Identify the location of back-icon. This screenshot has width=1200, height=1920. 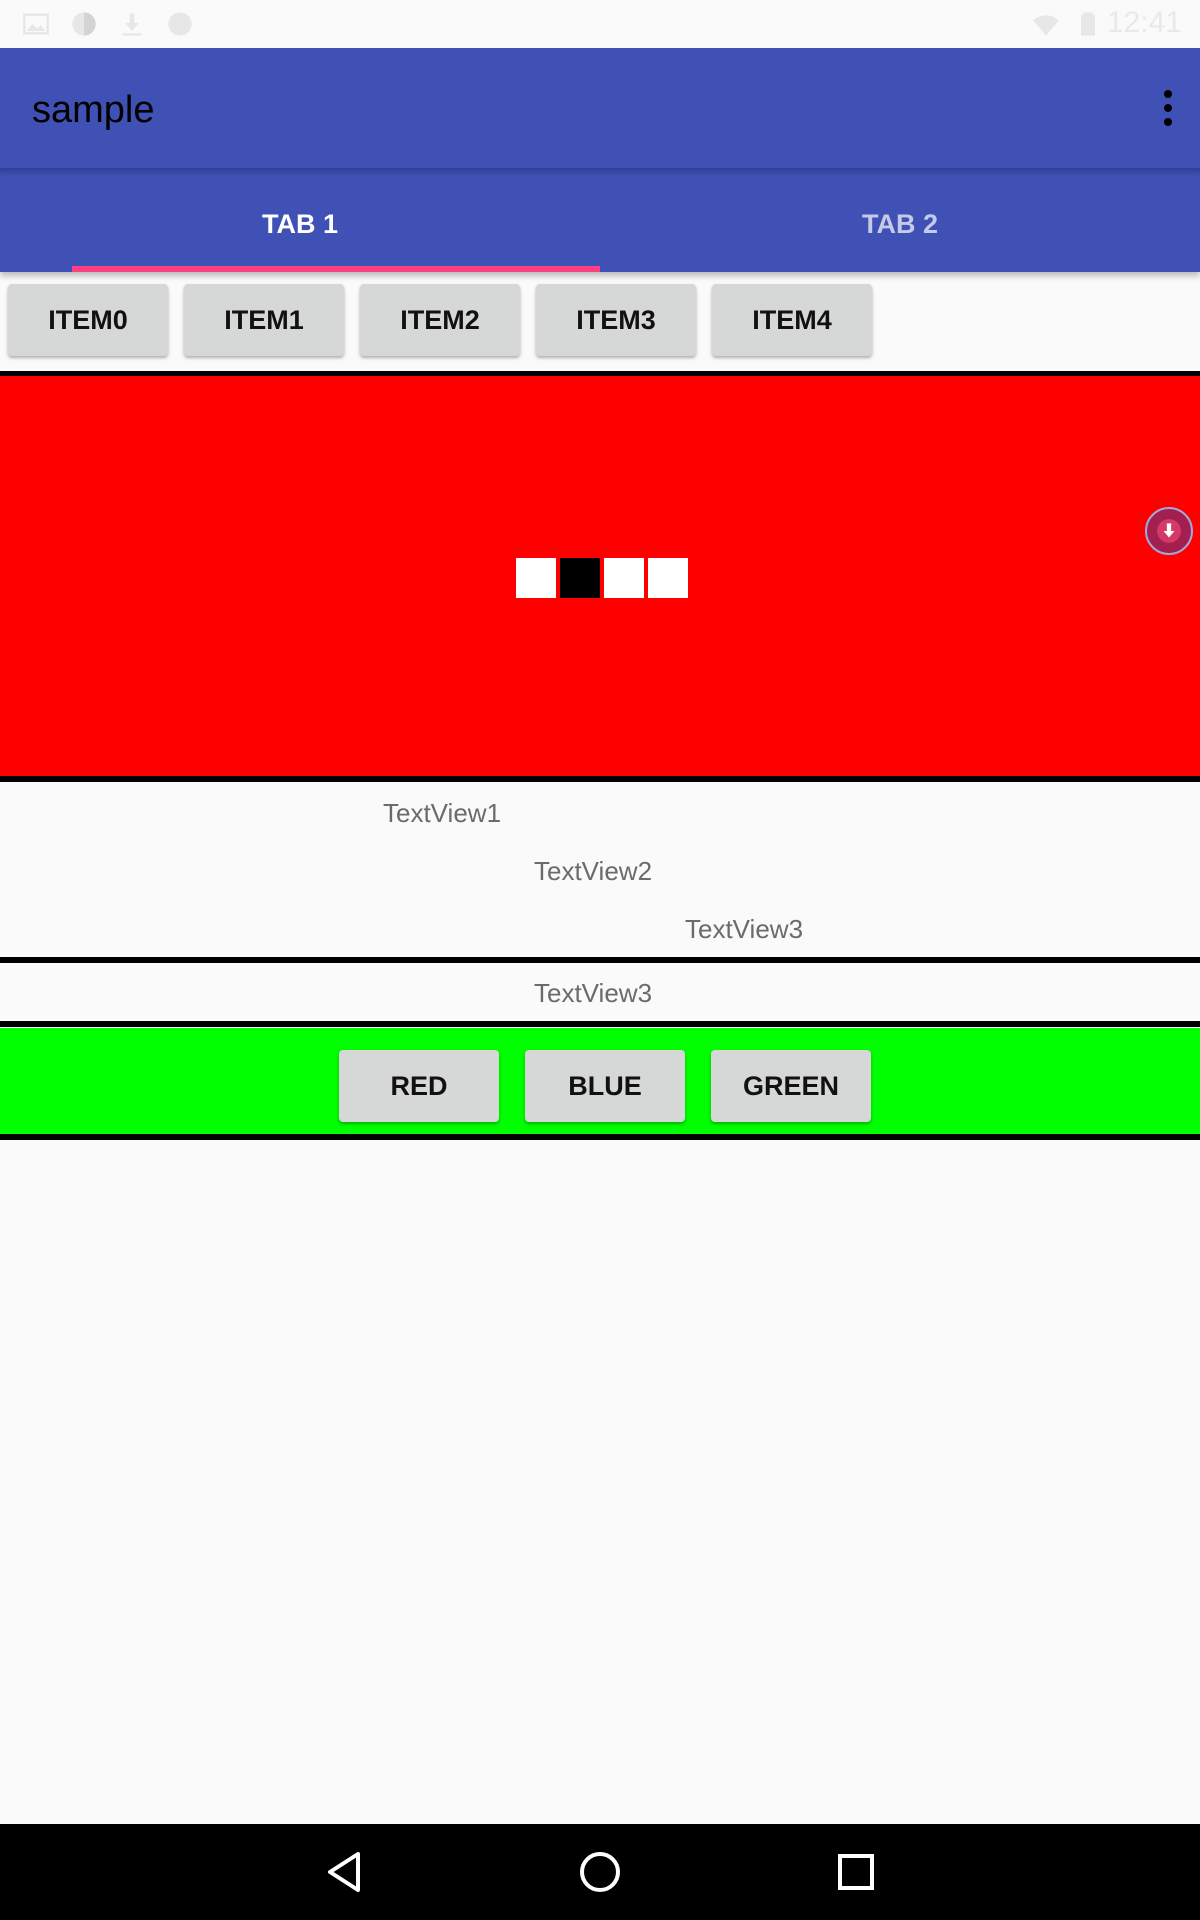
(344, 1872).